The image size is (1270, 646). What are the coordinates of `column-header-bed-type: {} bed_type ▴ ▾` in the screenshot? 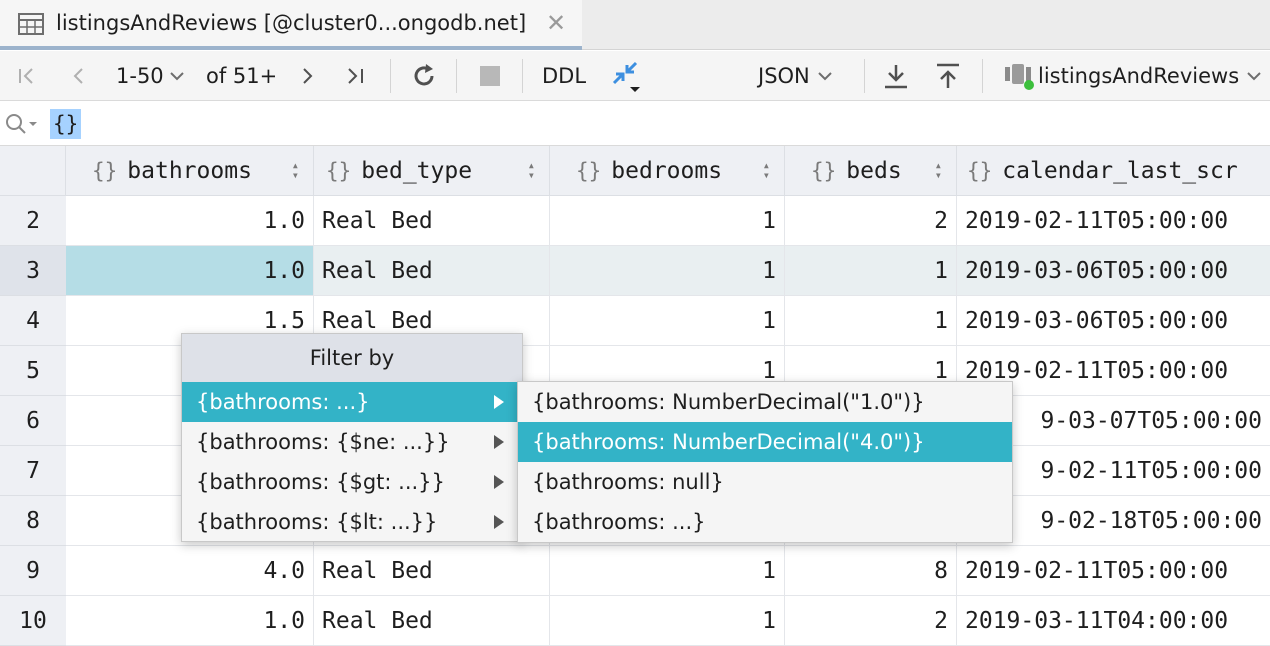 It's located at (432, 171).